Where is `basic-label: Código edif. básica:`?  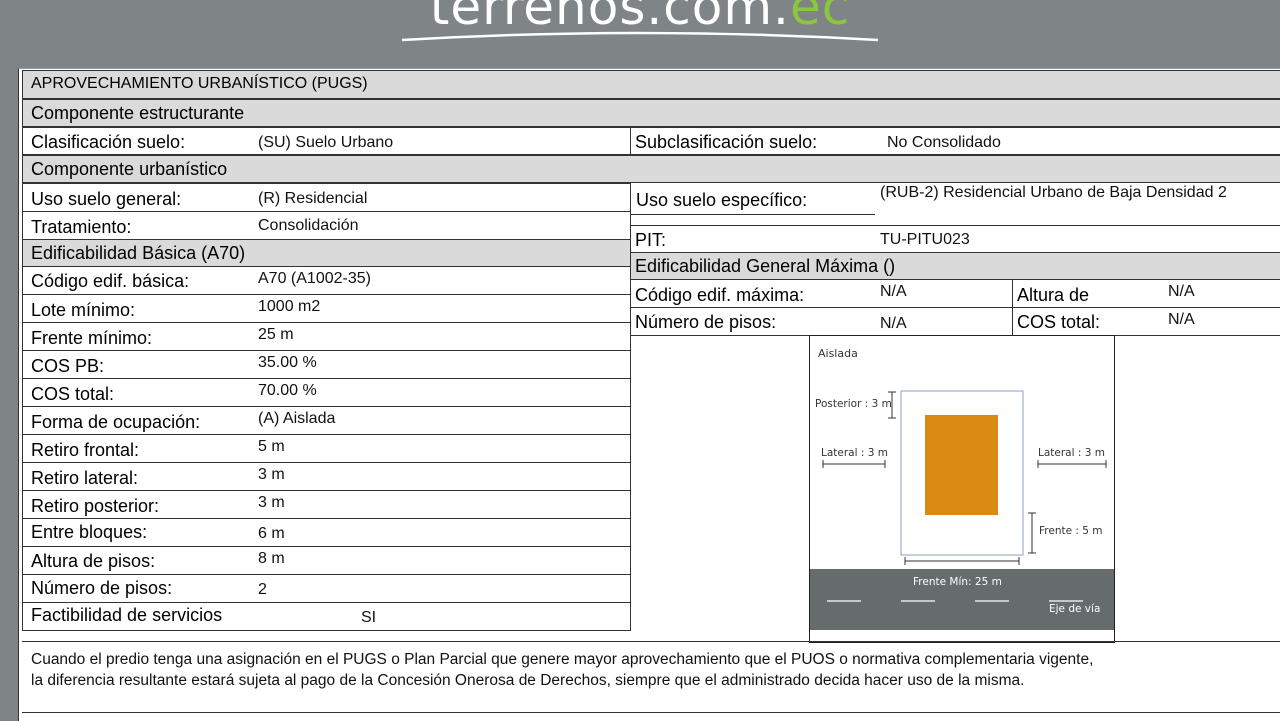
basic-label: Código edif. básica: is located at coordinates (110, 281).